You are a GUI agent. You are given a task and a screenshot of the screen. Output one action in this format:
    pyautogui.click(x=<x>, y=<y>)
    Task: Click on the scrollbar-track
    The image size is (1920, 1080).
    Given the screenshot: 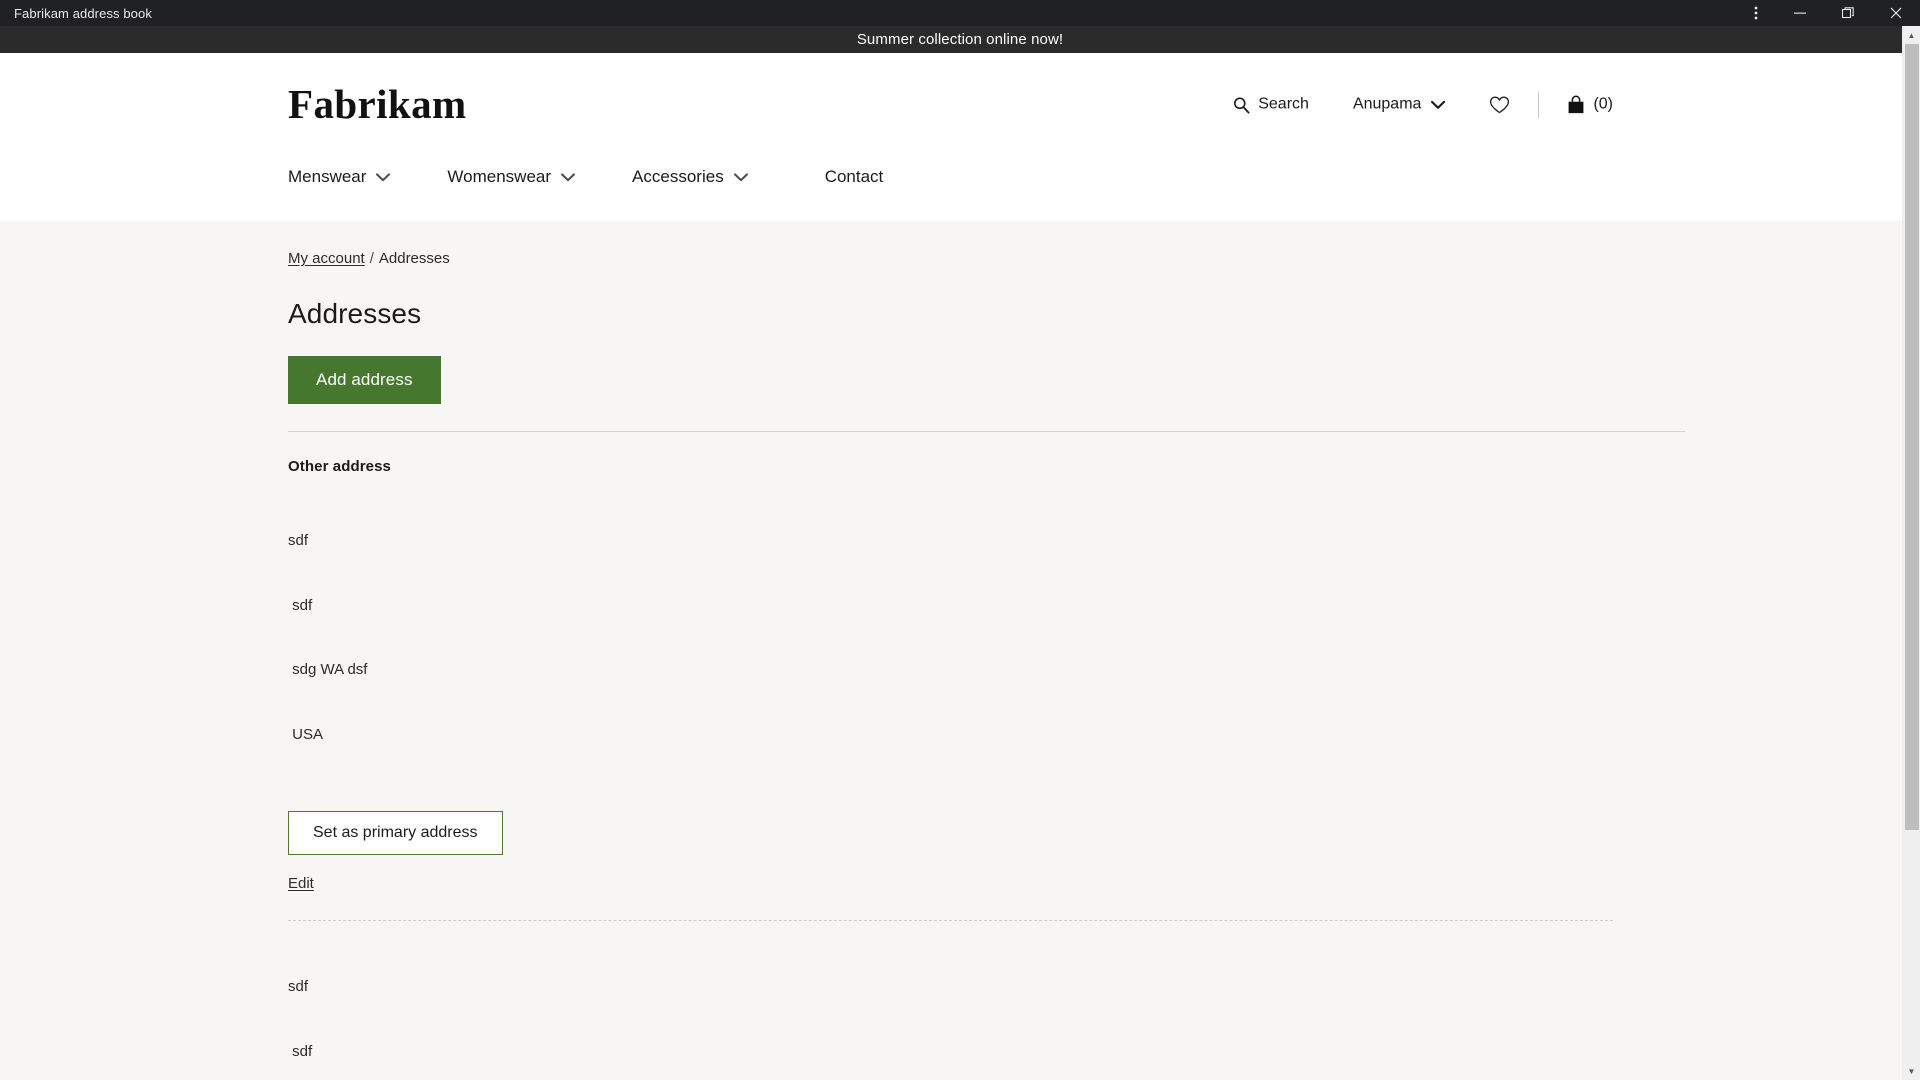 What is the action you would take?
    pyautogui.click(x=1911, y=553)
    